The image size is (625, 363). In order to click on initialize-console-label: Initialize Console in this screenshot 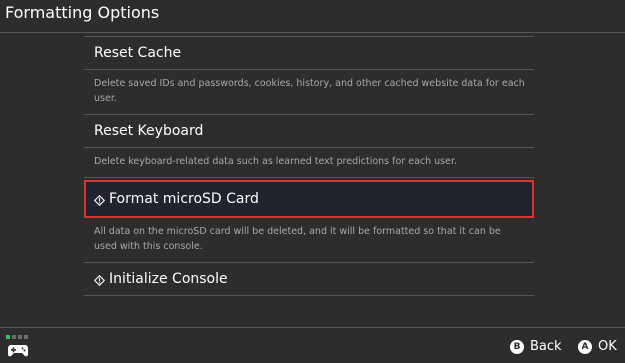, I will do `click(168, 279)`.